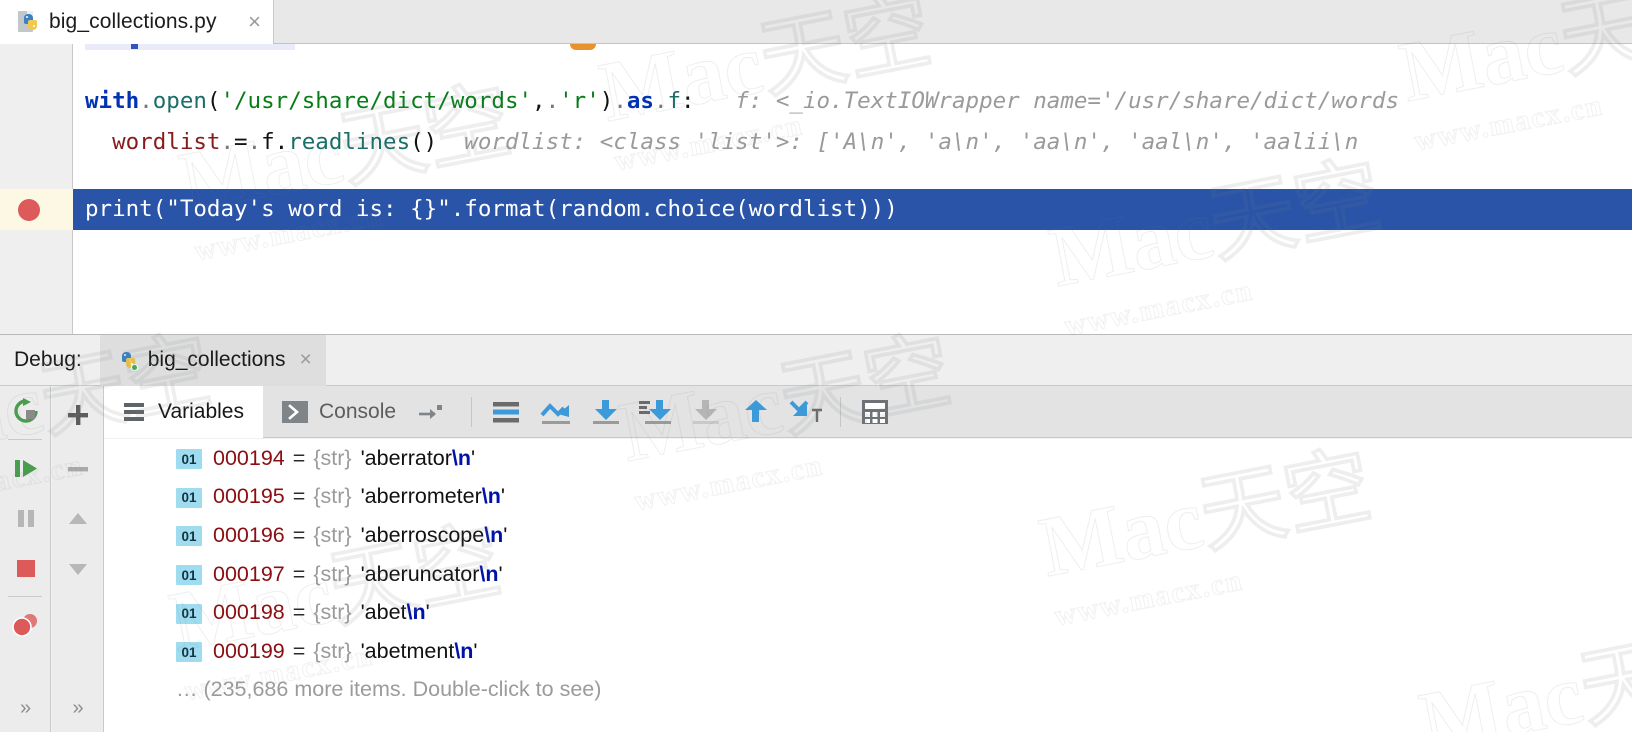  I want to click on python-file-icon, so click(29, 22).